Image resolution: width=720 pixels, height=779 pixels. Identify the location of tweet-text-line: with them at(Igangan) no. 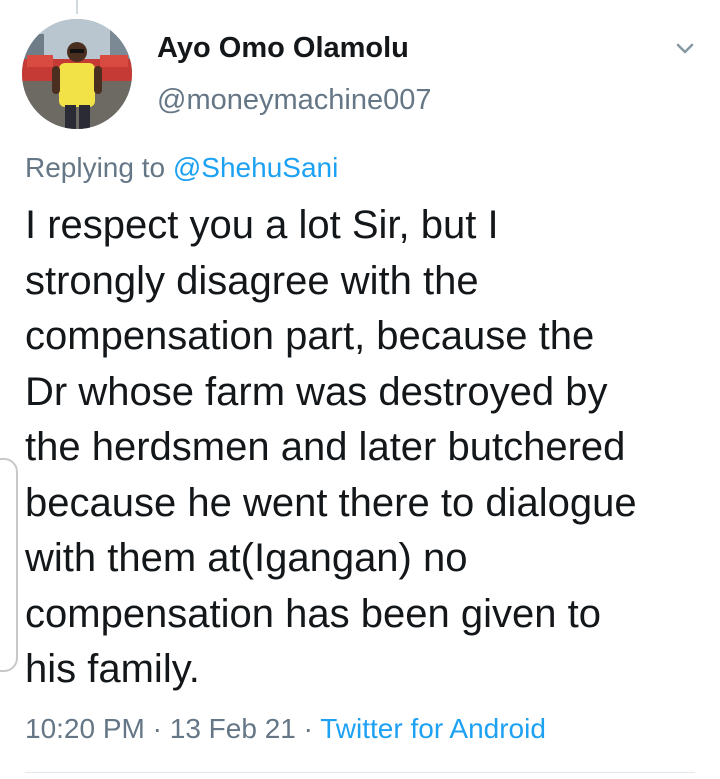
(246, 558).